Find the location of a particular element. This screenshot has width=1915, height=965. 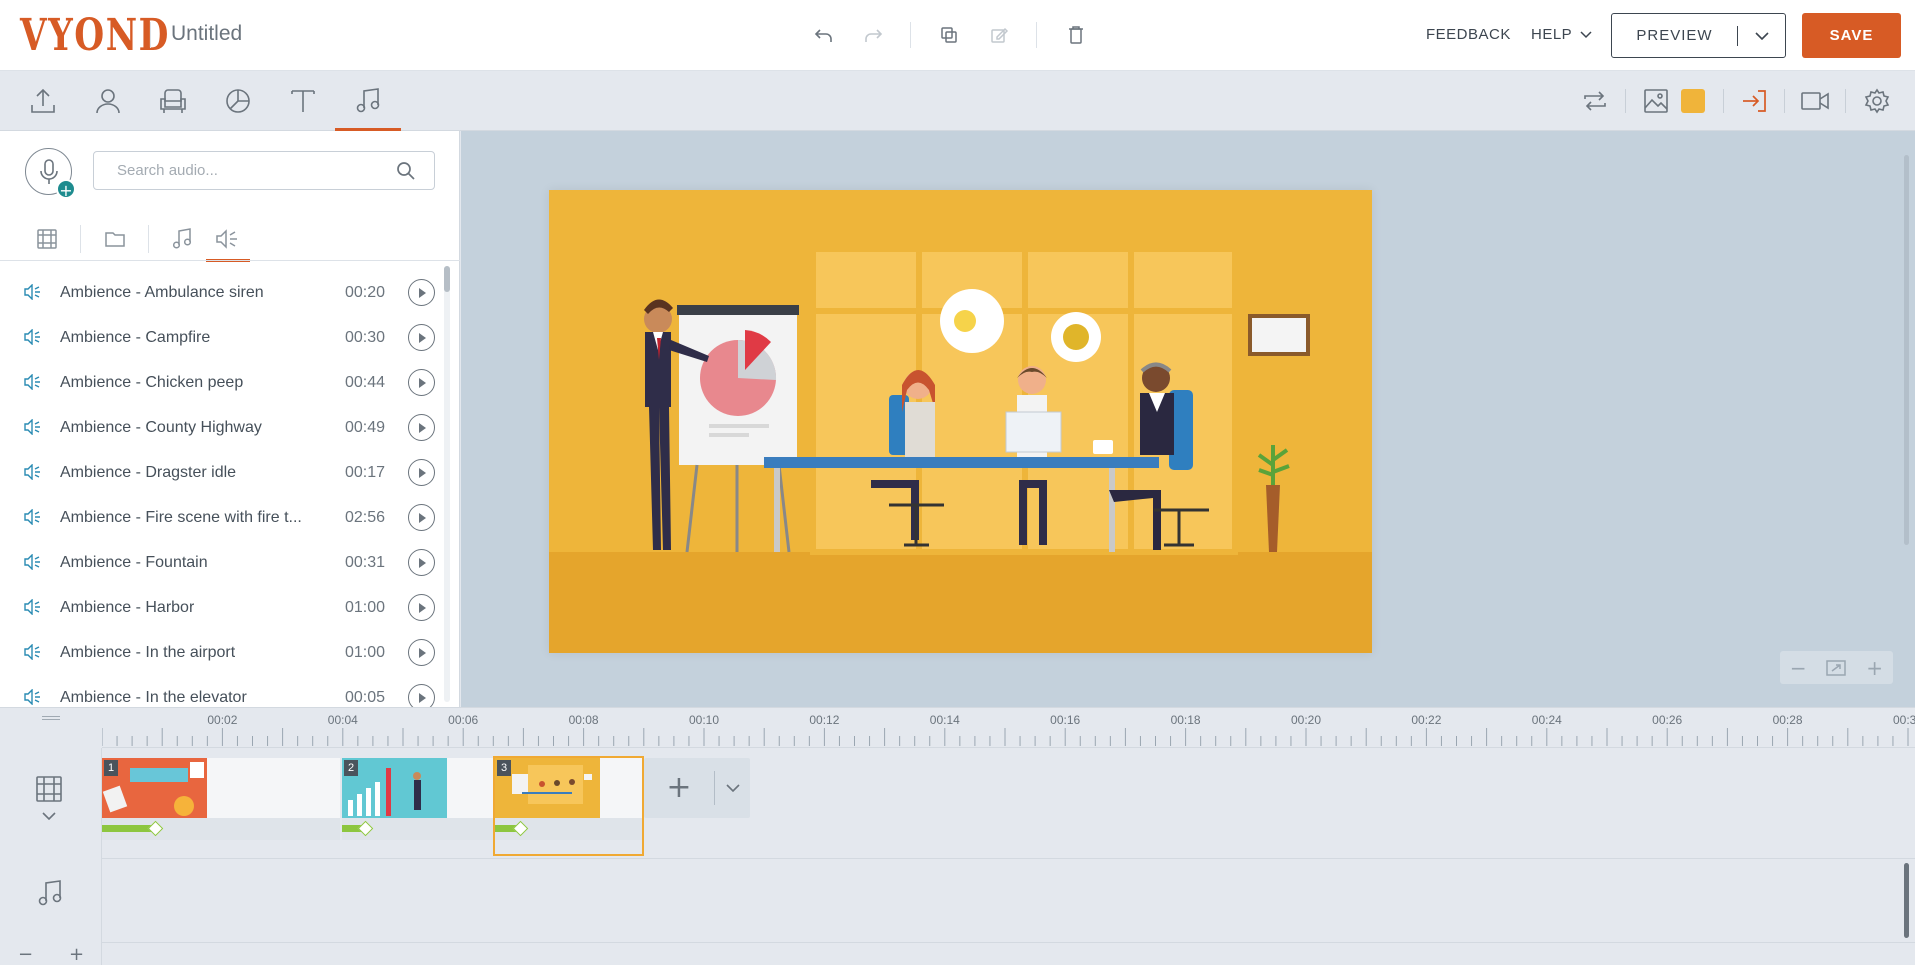

scene-thumbnail-3: 3 is located at coordinates (568, 807).